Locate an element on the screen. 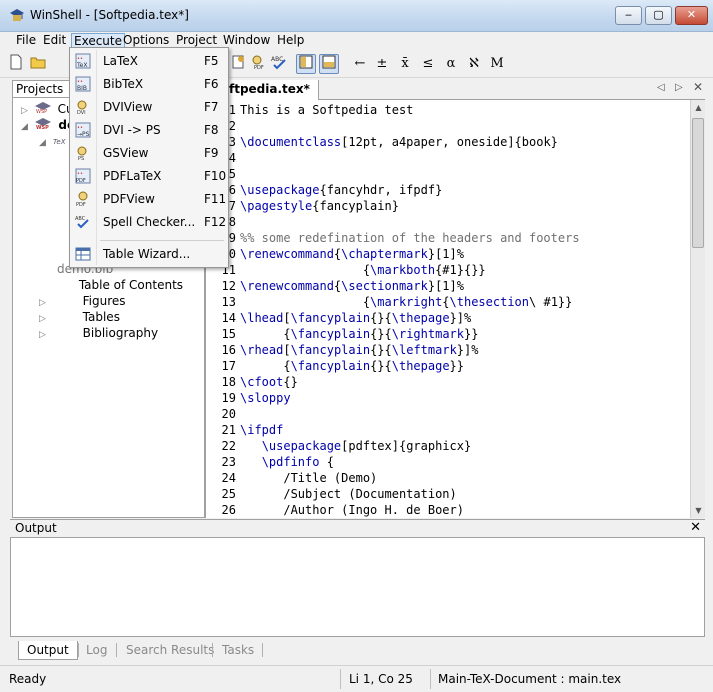  tab-close-icon: ✕ is located at coordinates (698, 87).